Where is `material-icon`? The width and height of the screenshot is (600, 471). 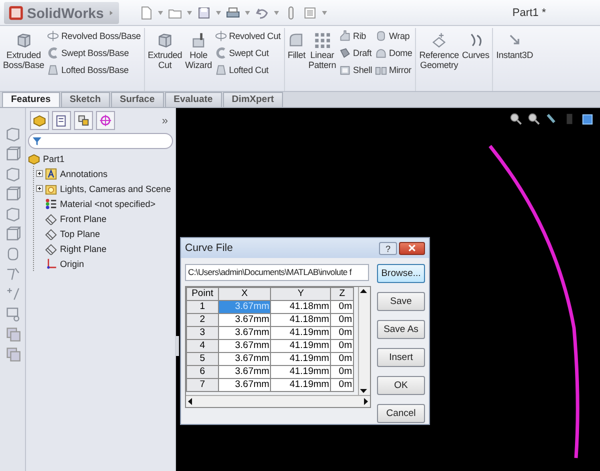
material-icon is located at coordinates (51, 204).